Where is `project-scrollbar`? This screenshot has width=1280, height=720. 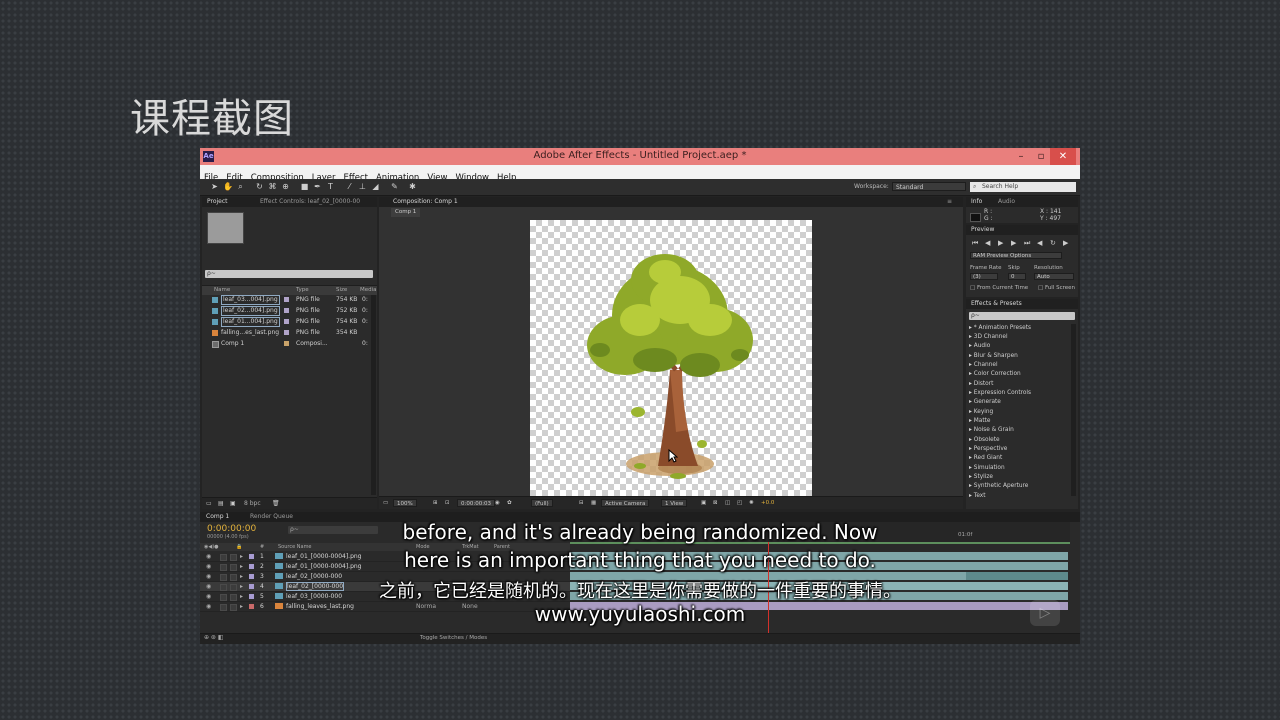
project-scrollbar is located at coordinates (373, 395).